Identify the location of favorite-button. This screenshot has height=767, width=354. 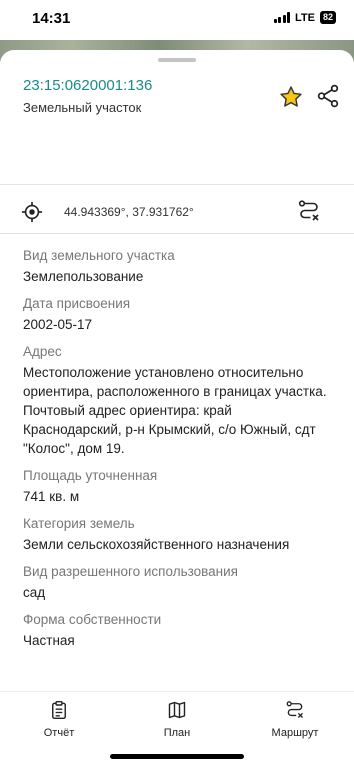
(291, 97).